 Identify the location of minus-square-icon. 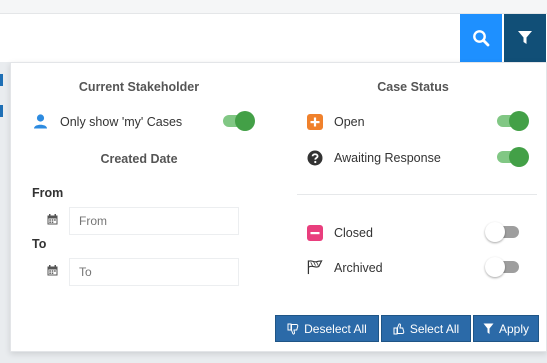
(315, 233).